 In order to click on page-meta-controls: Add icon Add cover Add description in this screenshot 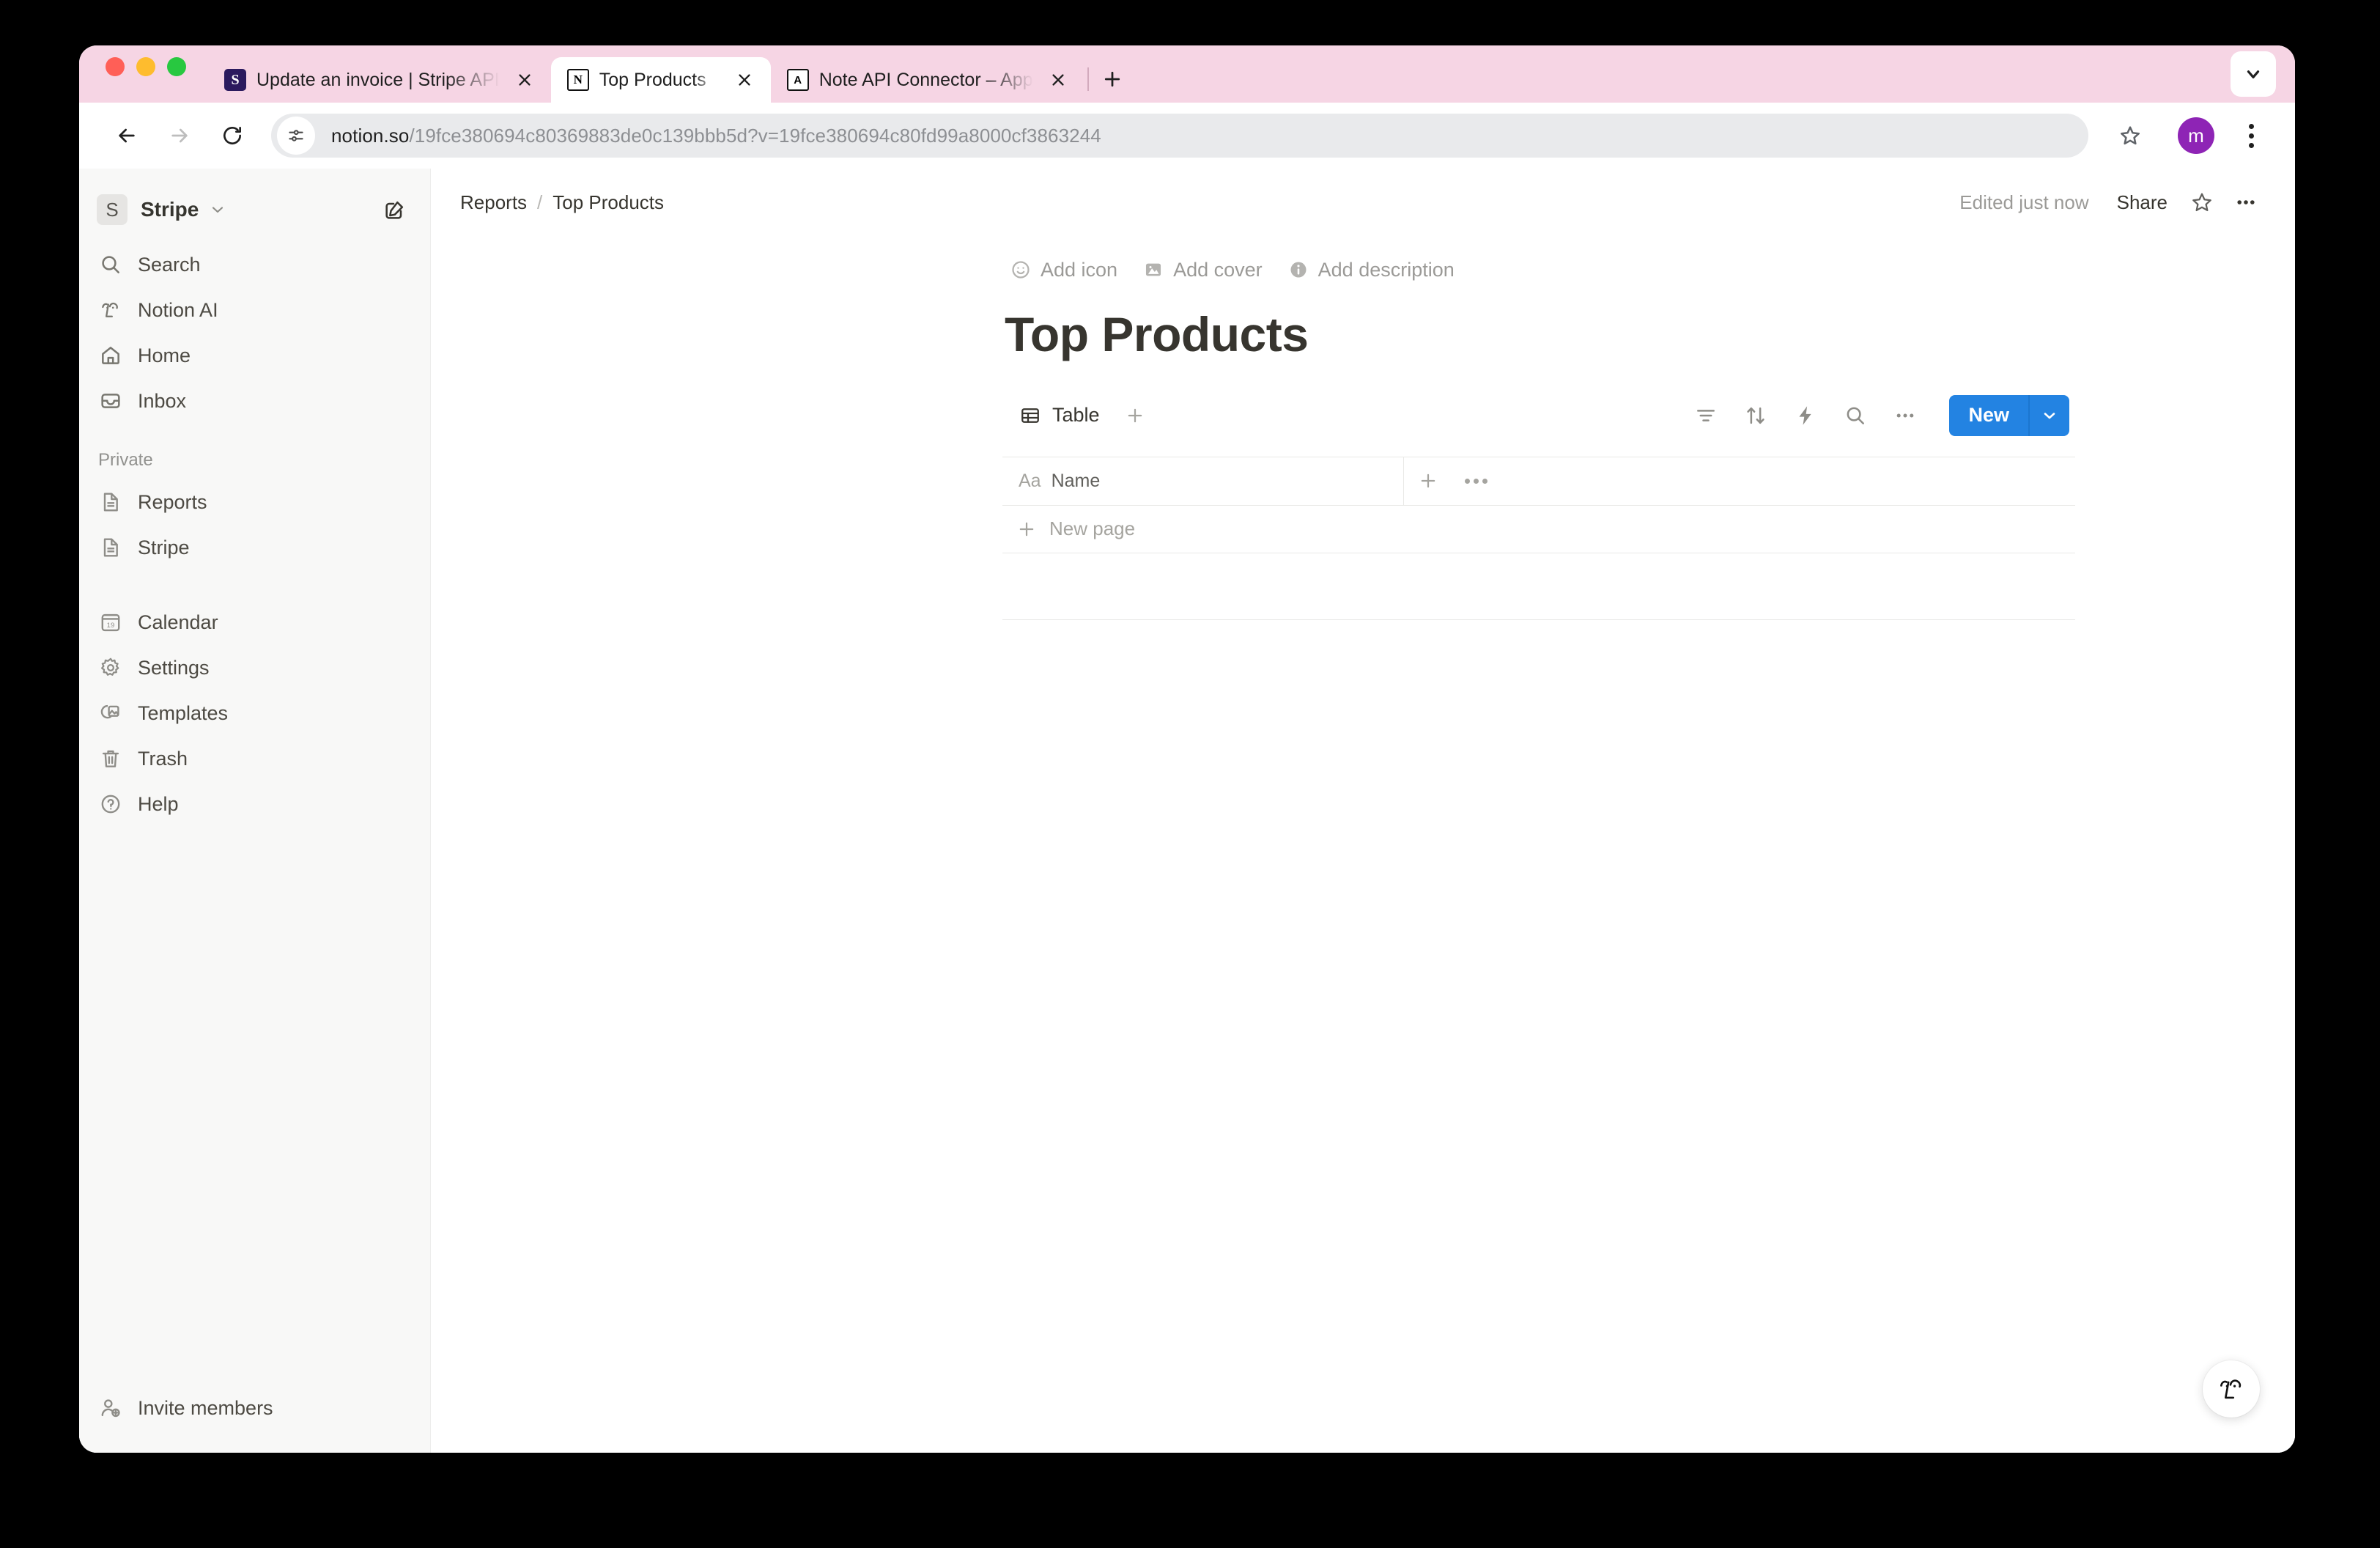, I will do `click(1363, 270)`.